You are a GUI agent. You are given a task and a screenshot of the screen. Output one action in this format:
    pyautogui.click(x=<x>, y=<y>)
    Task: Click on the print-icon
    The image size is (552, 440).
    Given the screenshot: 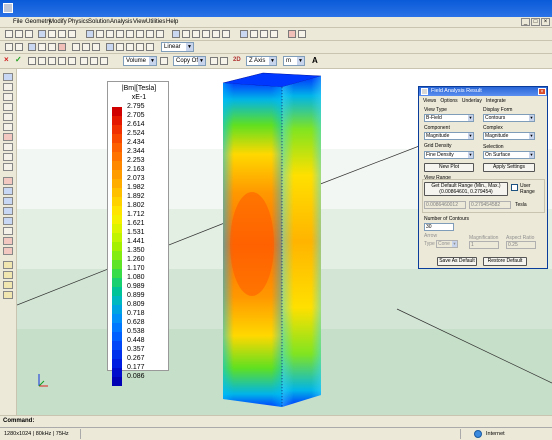 What is the action you would take?
    pyautogui.click(x=62, y=34)
    